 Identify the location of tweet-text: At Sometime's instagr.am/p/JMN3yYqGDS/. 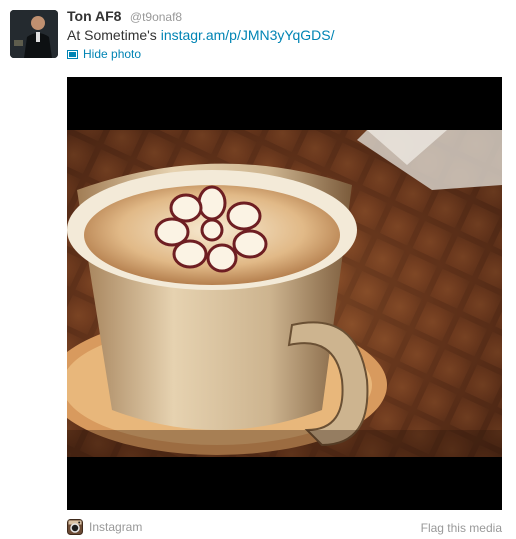
(200, 35).